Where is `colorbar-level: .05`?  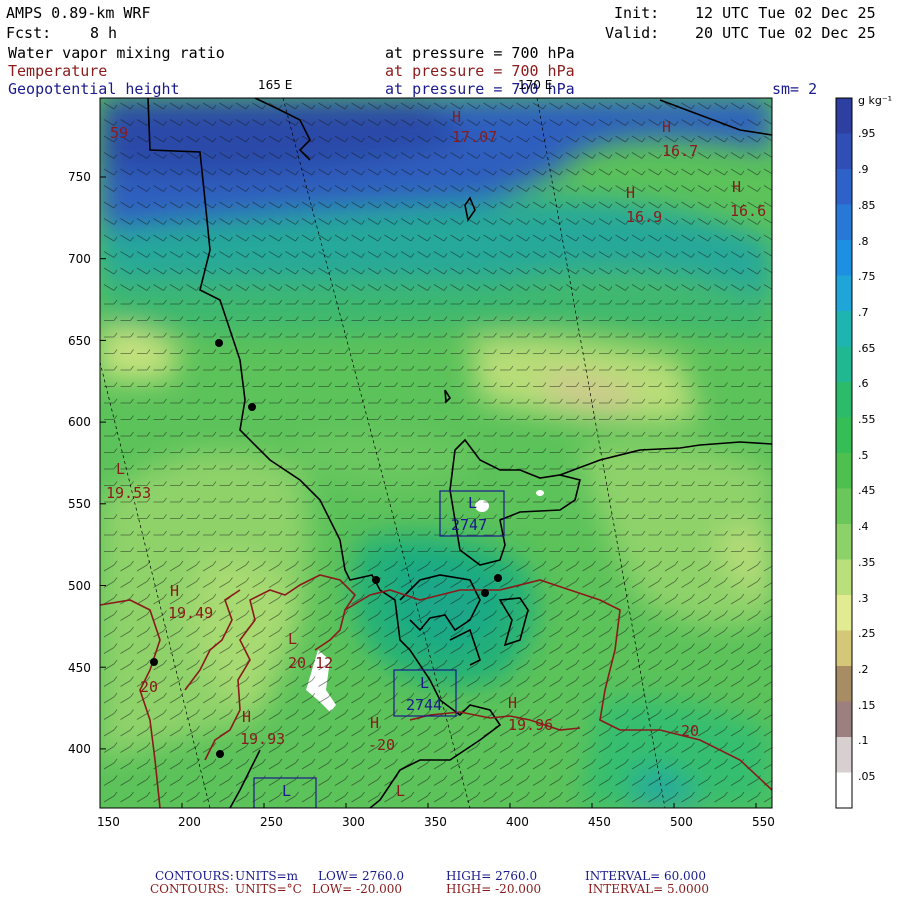
colorbar-level: .05 is located at coordinates (867, 776).